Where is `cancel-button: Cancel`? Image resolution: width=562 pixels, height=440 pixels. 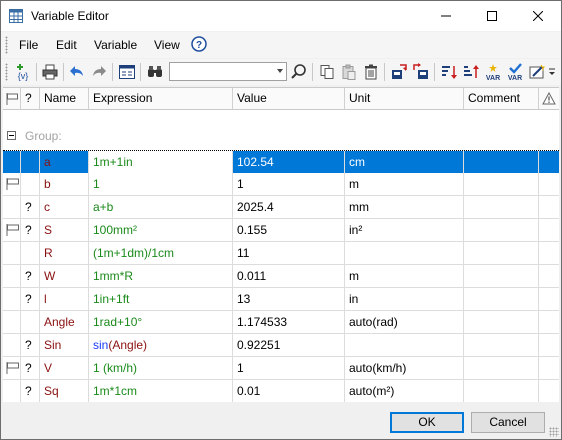 cancel-button: Cancel is located at coordinates (508, 422).